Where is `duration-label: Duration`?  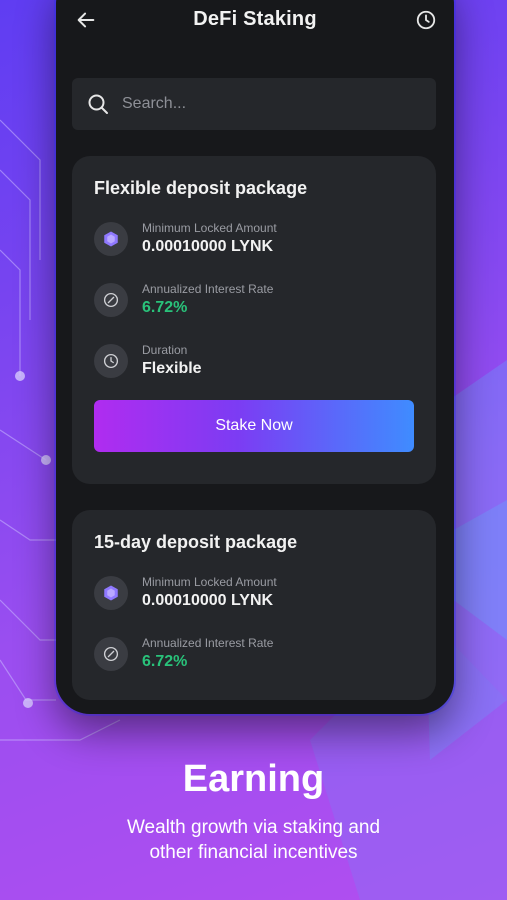
duration-label: Duration is located at coordinates (165, 350).